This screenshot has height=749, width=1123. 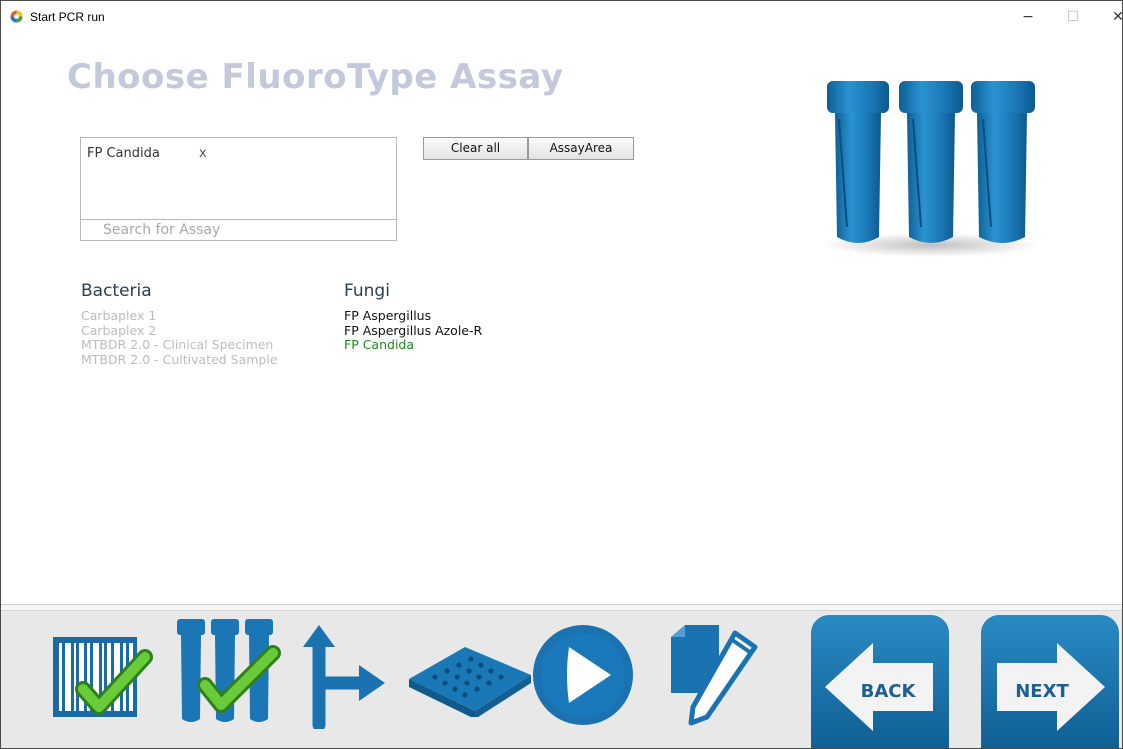 What do you see at coordinates (1073, 17) in the screenshot?
I see `maximize-button: ☐` at bounding box center [1073, 17].